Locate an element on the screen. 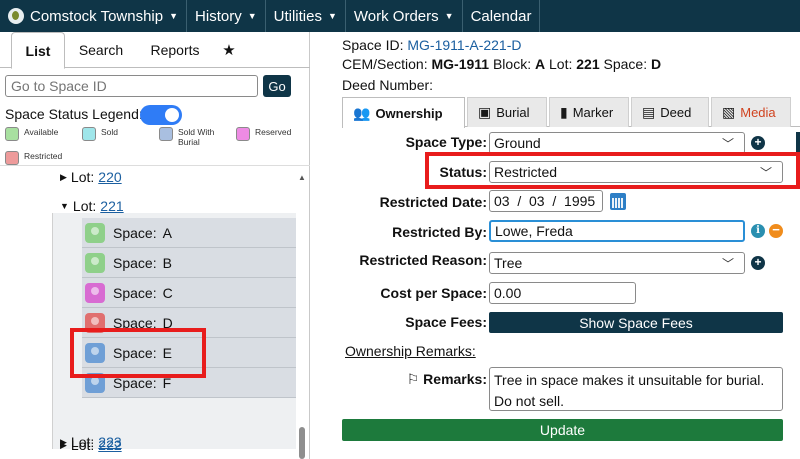 This screenshot has width=800, height=459. ownership-remarks-heading: Ownership Remarks: is located at coordinates (410, 351).